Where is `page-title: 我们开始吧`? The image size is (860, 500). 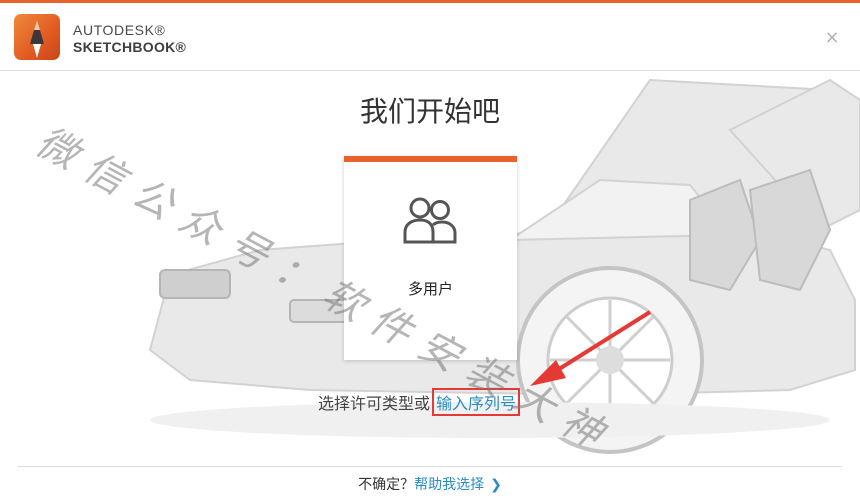 page-title: 我们开始吧 is located at coordinates (429, 111).